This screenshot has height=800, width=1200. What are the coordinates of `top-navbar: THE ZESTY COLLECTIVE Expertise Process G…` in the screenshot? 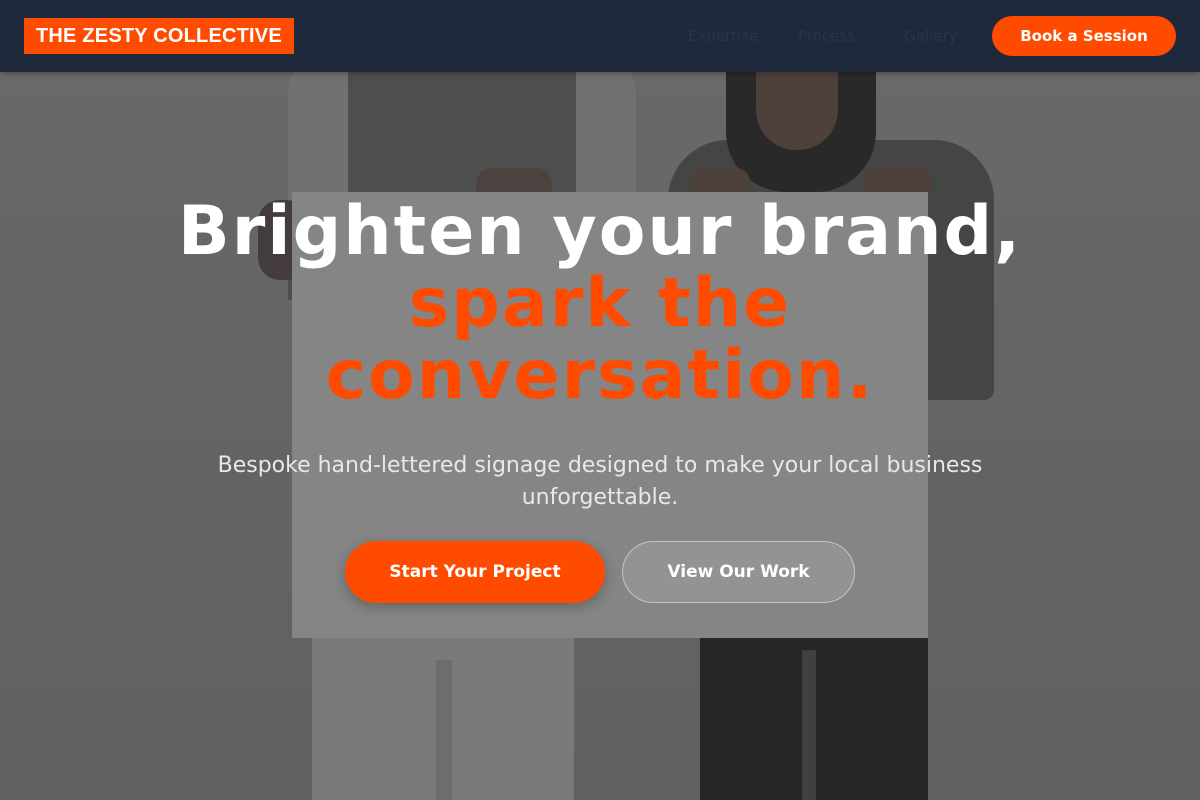 It's located at (600, 36).